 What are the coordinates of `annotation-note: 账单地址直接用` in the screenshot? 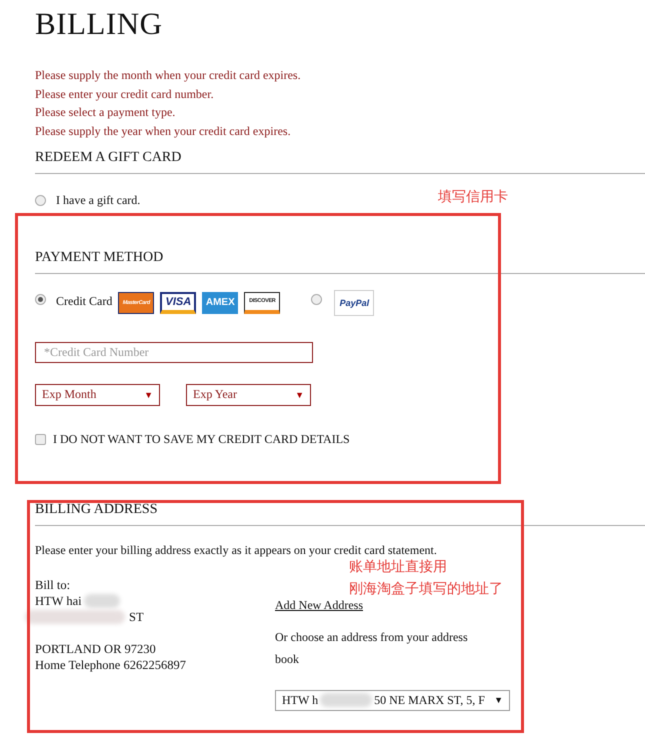 It's located at (398, 567).